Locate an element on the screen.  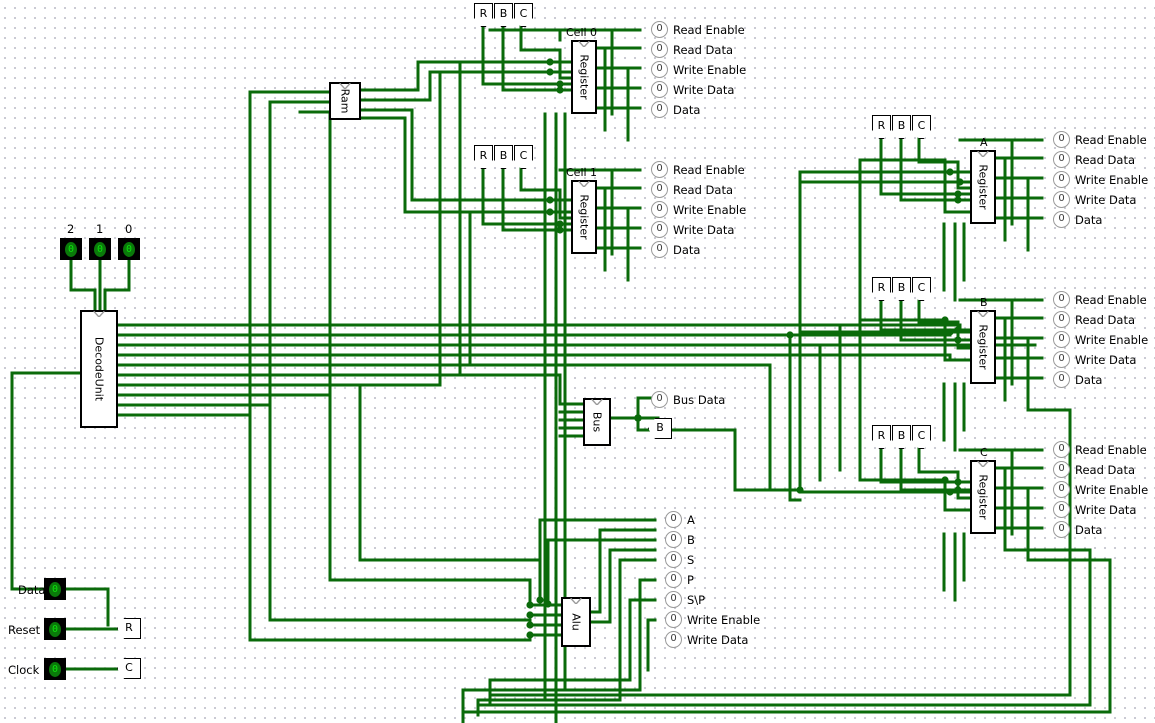
component-register-cell0: Register is located at coordinates (584, 77).